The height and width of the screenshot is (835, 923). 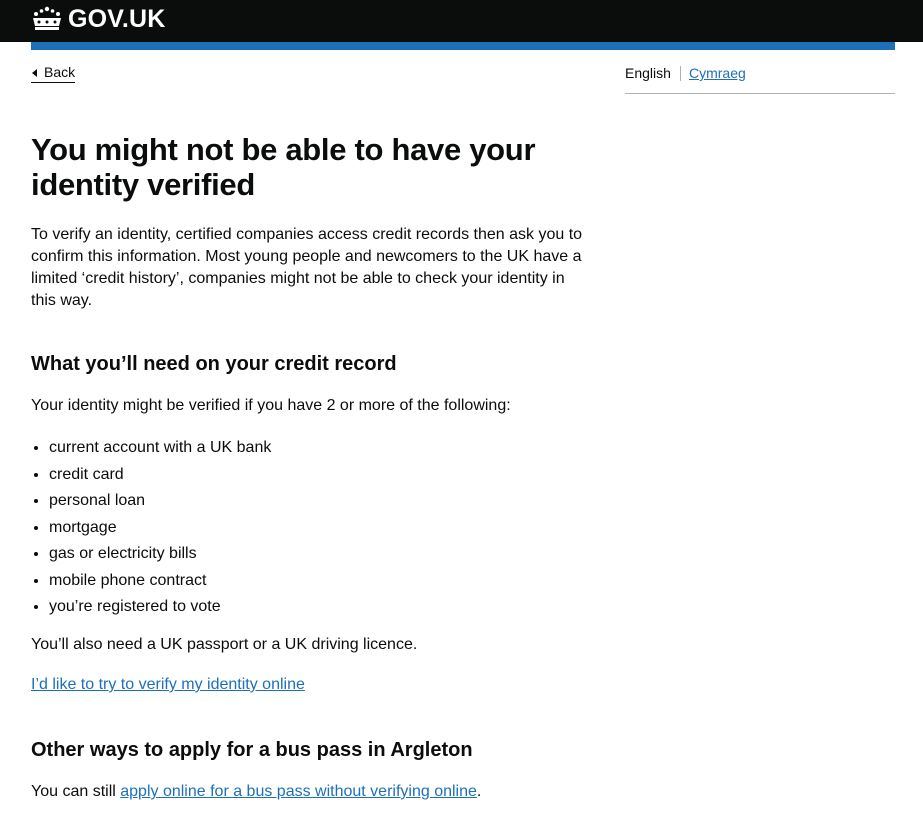 What do you see at coordinates (160, 475) in the screenshot?
I see `list-item: credit card` at bounding box center [160, 475].